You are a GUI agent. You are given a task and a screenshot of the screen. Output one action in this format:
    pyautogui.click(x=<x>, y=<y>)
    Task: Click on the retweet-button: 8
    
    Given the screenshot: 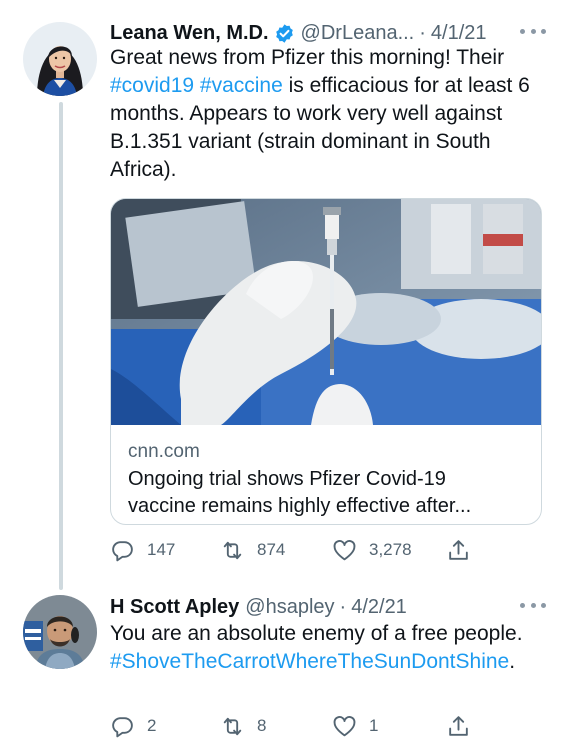 What is the action you would take?
    pyautogui.click(x=243, y=726)
    